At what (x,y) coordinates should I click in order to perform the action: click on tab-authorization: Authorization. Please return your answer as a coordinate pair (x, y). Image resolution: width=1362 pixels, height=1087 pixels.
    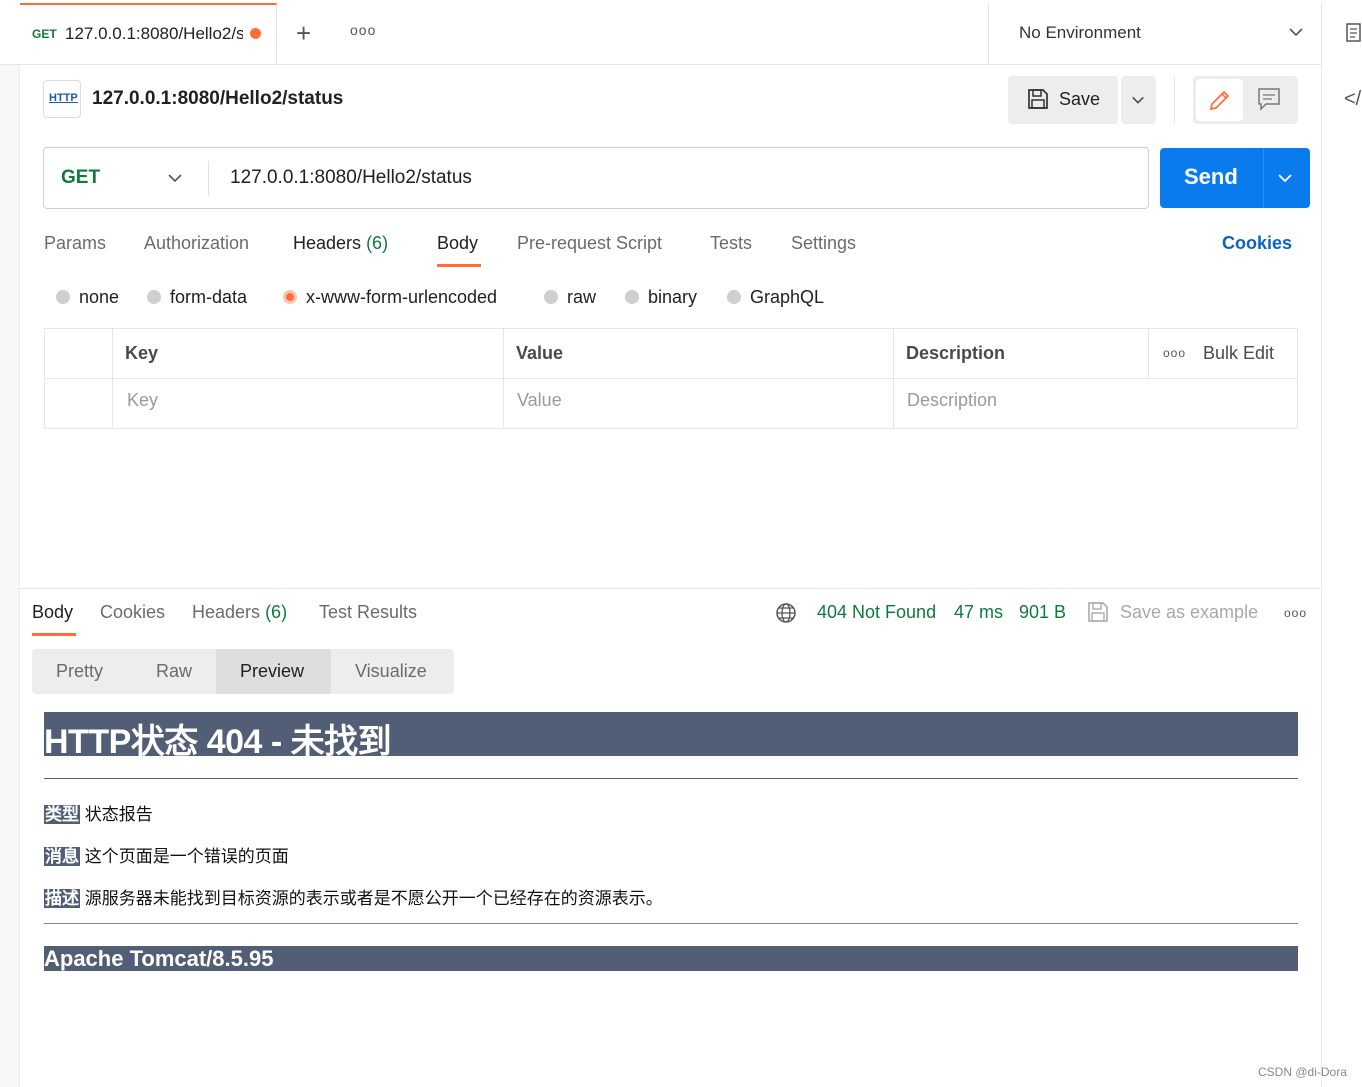
    Looking at the image, I should click on (196, 243).